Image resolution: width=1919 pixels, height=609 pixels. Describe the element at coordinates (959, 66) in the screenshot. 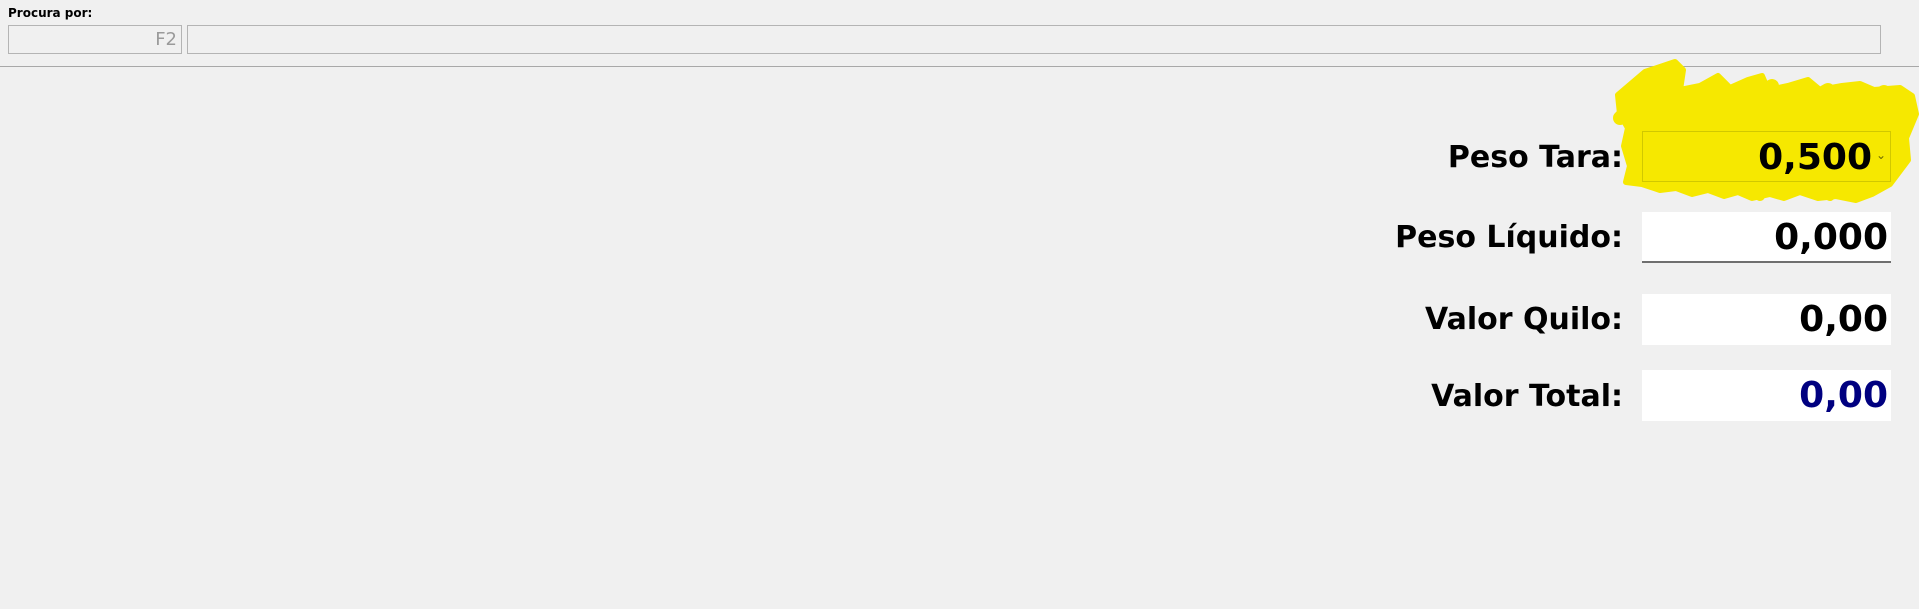

I see `header-divider` at that location.